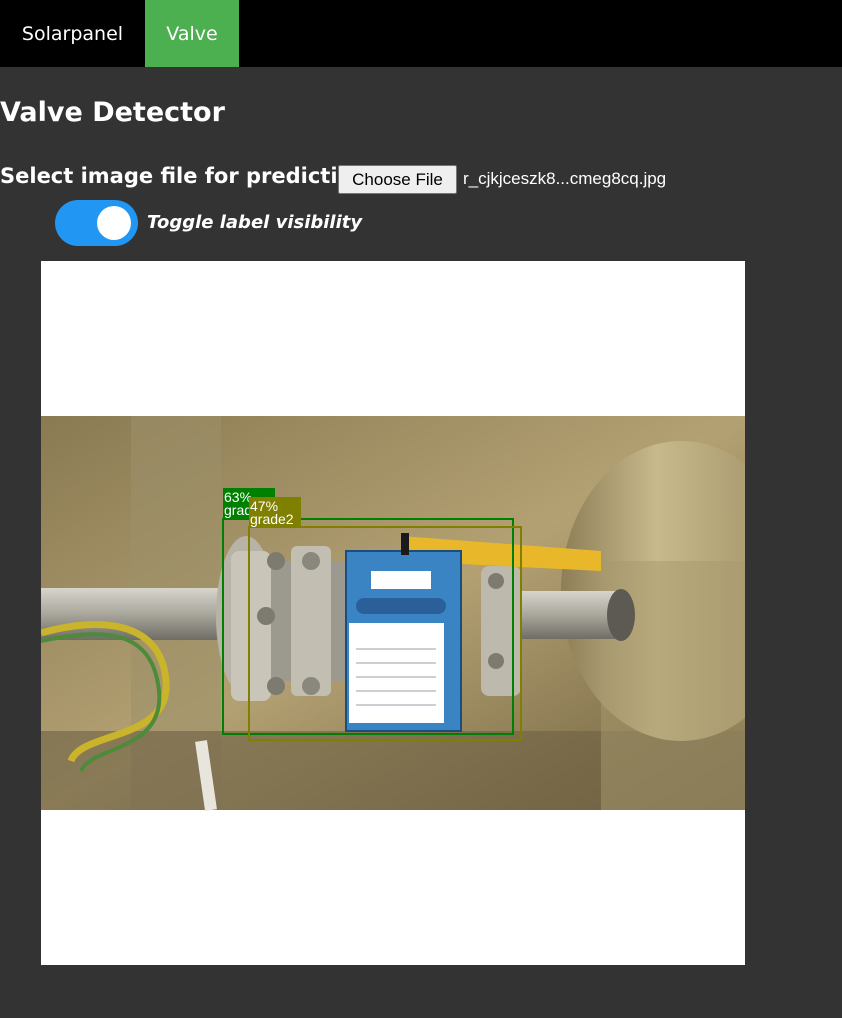 This screenshot has width=842, height=1018. Describe the element at coordinates (397, 179) in the screenshot. I see `choose-file-button: Choose File` at that location.